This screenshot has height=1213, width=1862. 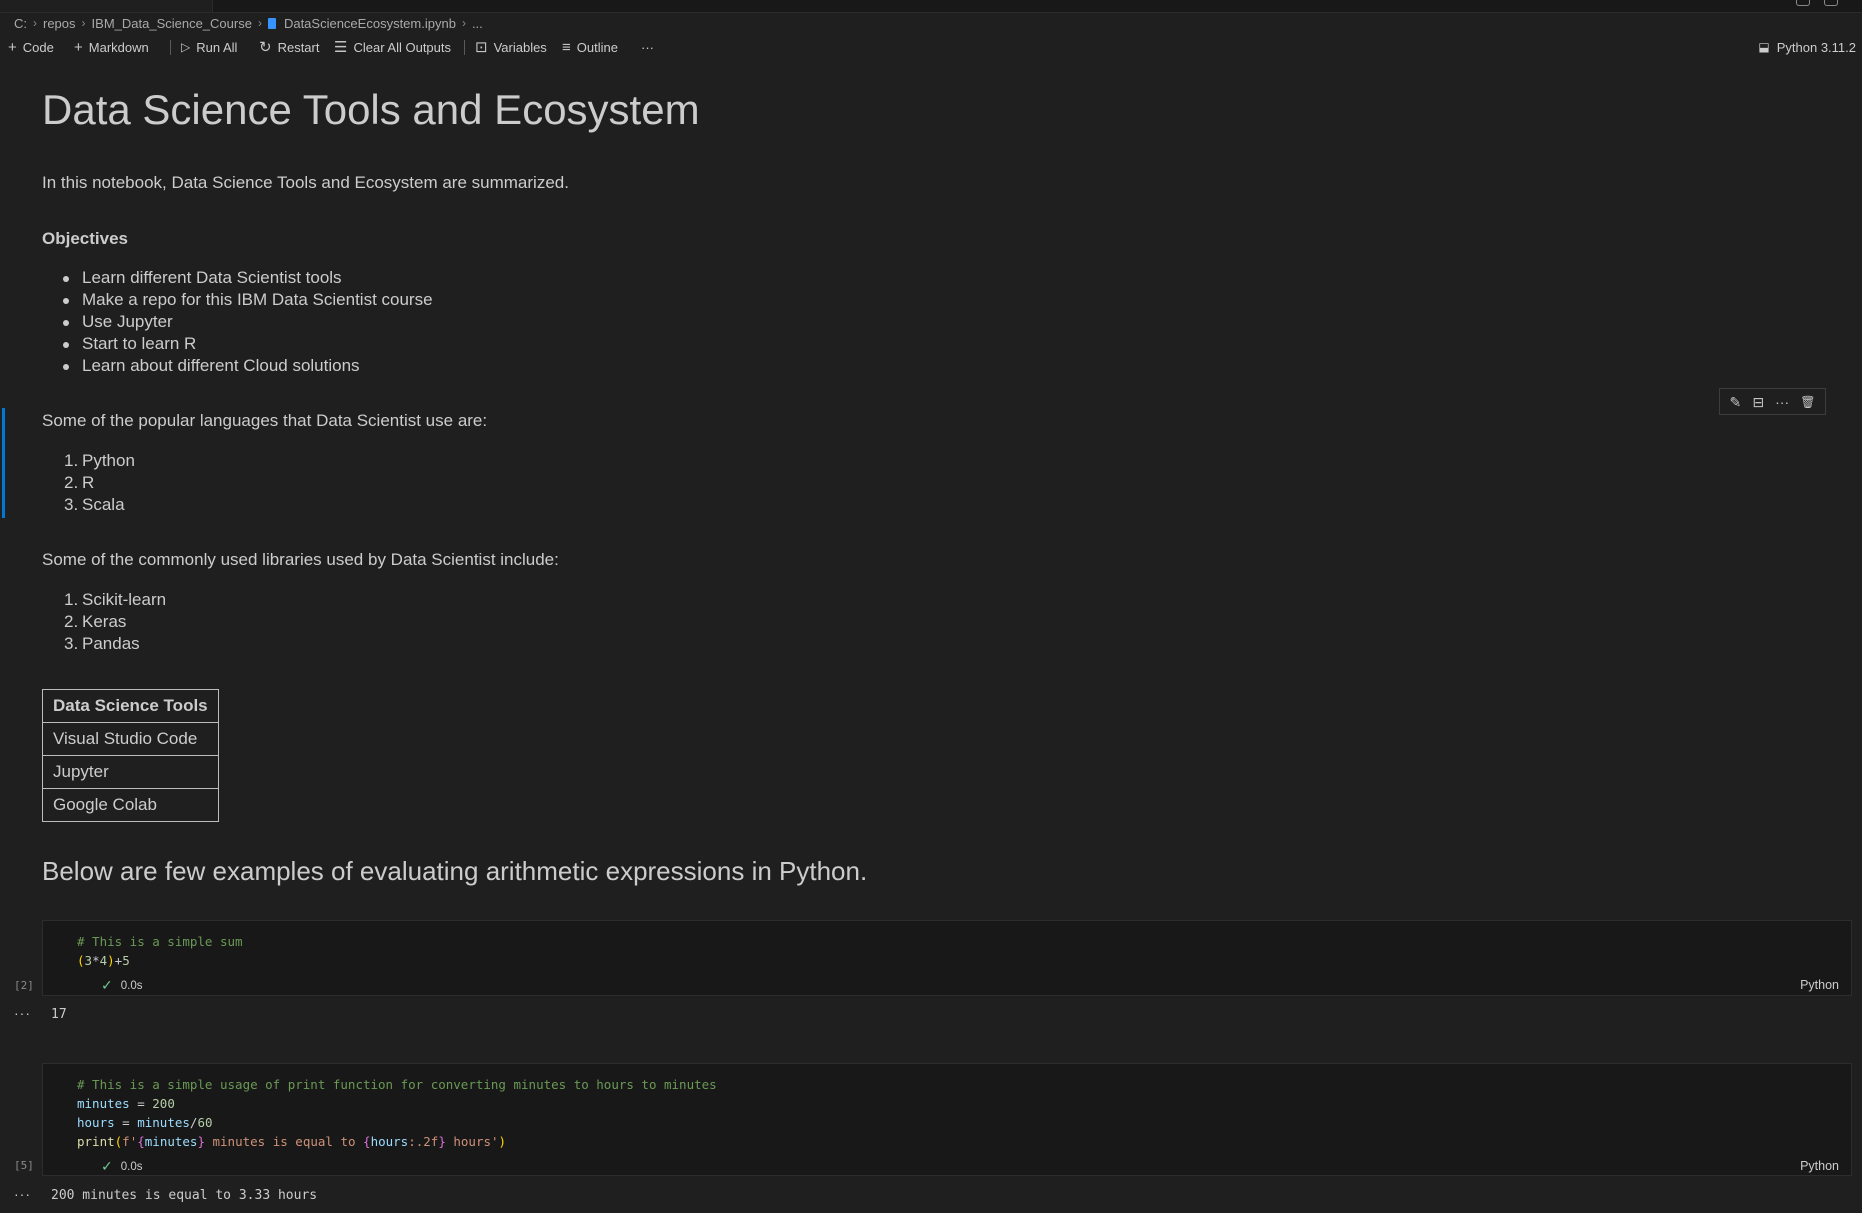 What do you see at coordinates (160, 951) in the screenshot?
I see `code-editor: # This is a simple sum (3*4)+5` at bounding box center [160, 951].